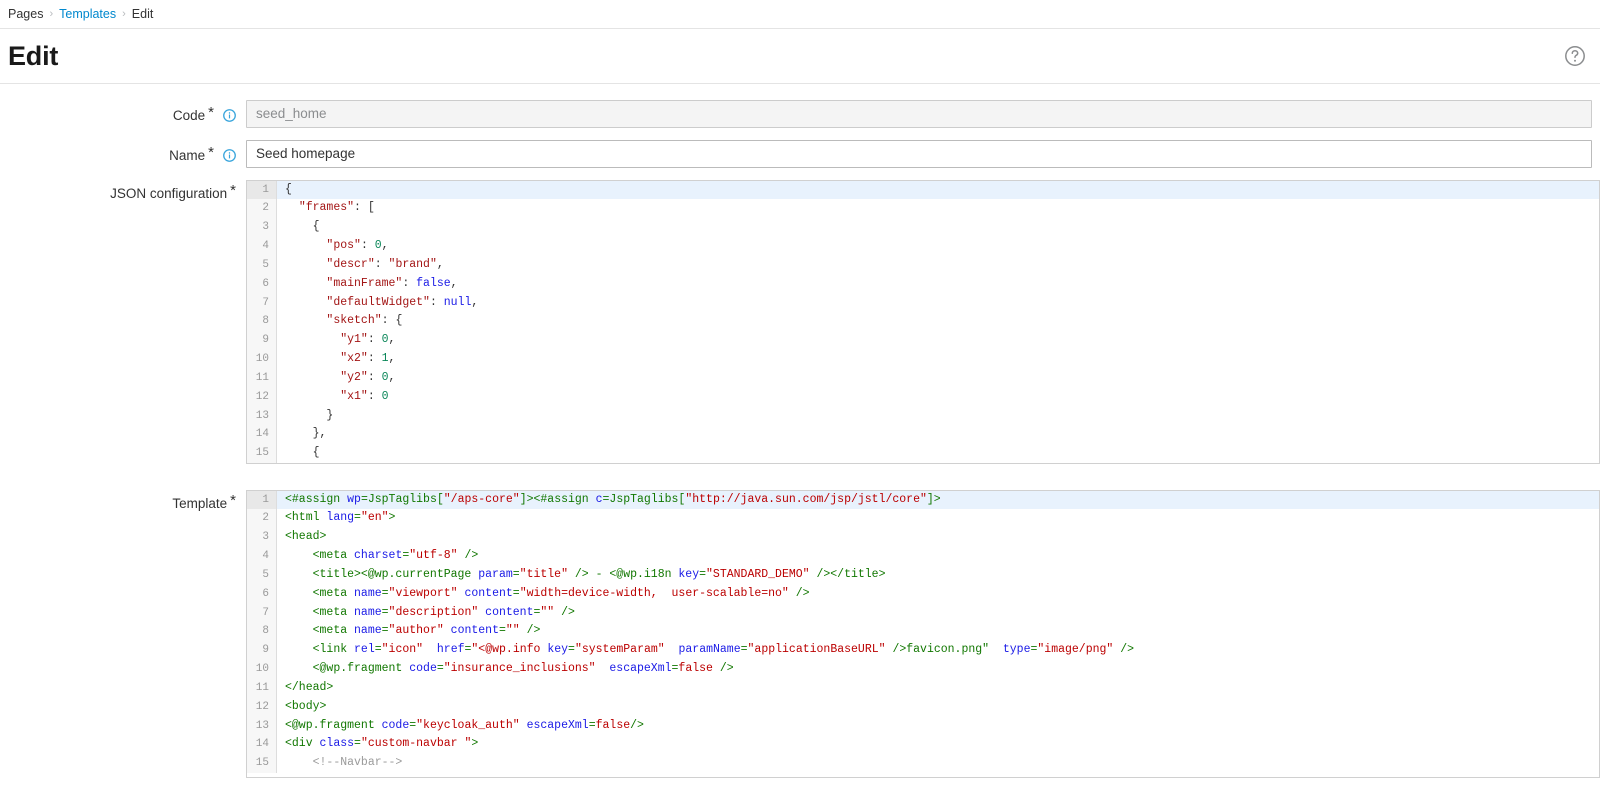  Describe the element at coordinates (923, 764) in the screenshot. I see `code-line: 15 <!--Navbar-->` at that location.